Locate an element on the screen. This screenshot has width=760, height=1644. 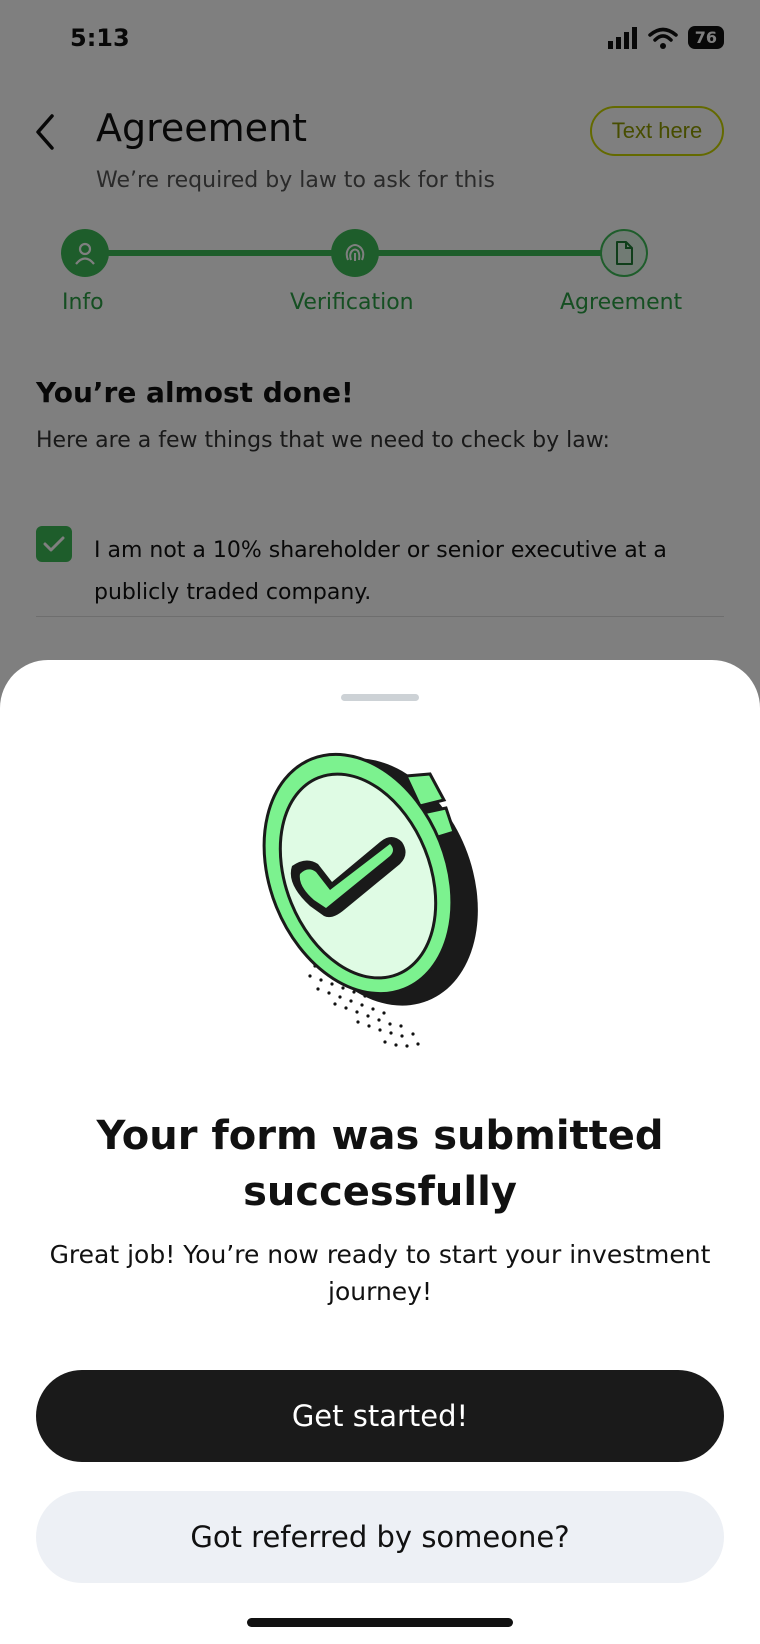
sheet-title: Your form was submitted successfully is located at coordinates (380, 1164).